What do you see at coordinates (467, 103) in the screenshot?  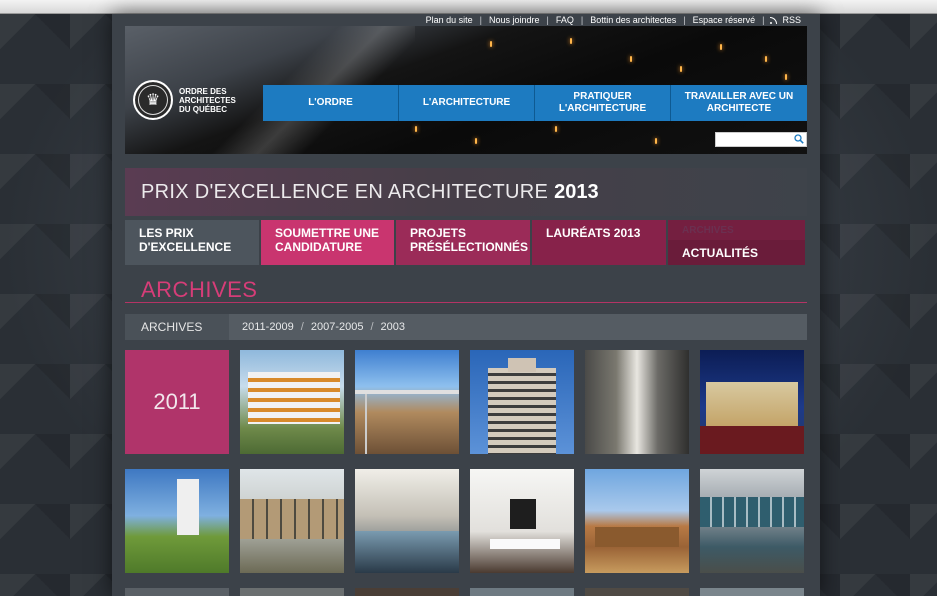 I see `nav-item-architecture: L'ARCHITECTURE` at bounding box center [467, 103].